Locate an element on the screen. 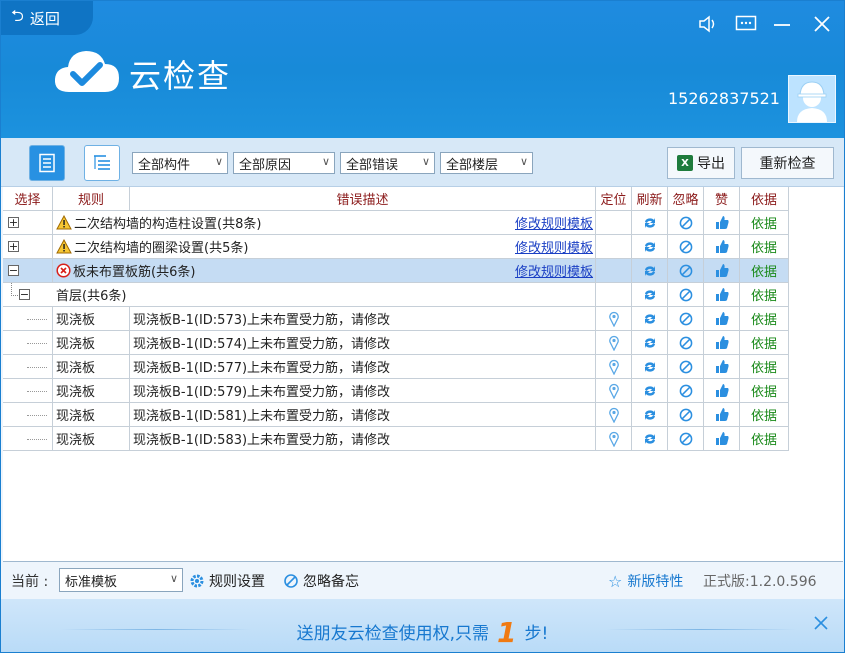  sound-icon is located at coordinates (708, 26).